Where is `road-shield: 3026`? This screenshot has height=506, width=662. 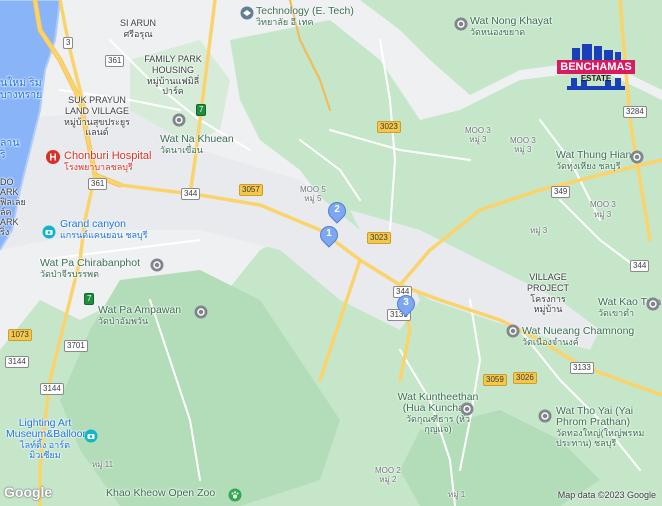 road-shield: 3026 is located at coordinates (525, 378).